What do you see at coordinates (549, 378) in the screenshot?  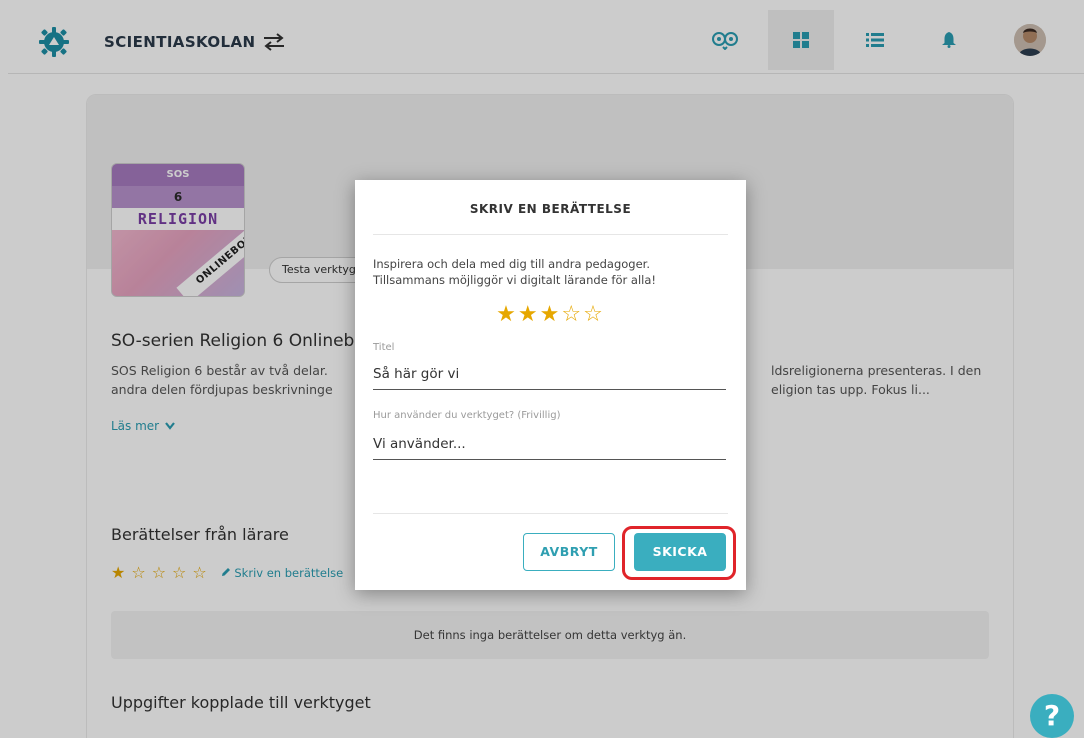 I see `title-input: Så här gör vi` at bounding box center [549, 378].